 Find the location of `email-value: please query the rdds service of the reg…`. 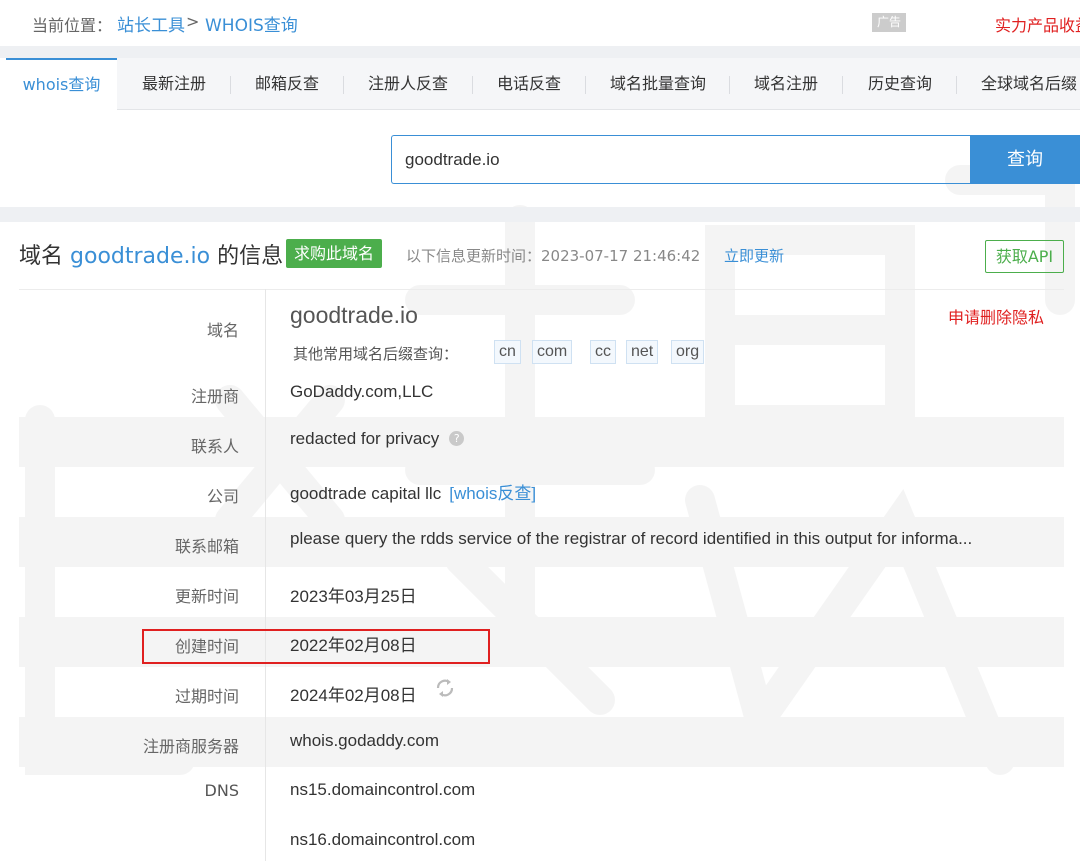

email-value: please query the rdds service of the reg… is located at coordinates (631, 538).